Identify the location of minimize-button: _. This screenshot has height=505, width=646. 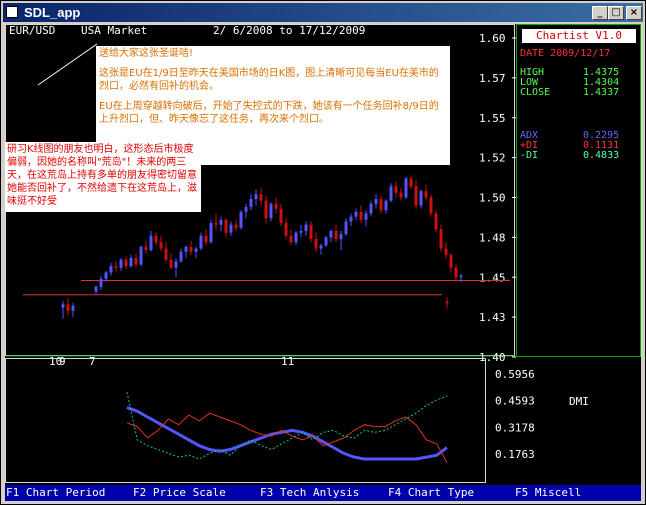
(600, 13).